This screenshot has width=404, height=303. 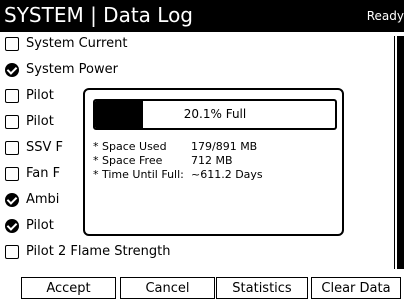 I want to click on header-bar: SYSTEM | Data Log Ready, so click(x=202, y=16).